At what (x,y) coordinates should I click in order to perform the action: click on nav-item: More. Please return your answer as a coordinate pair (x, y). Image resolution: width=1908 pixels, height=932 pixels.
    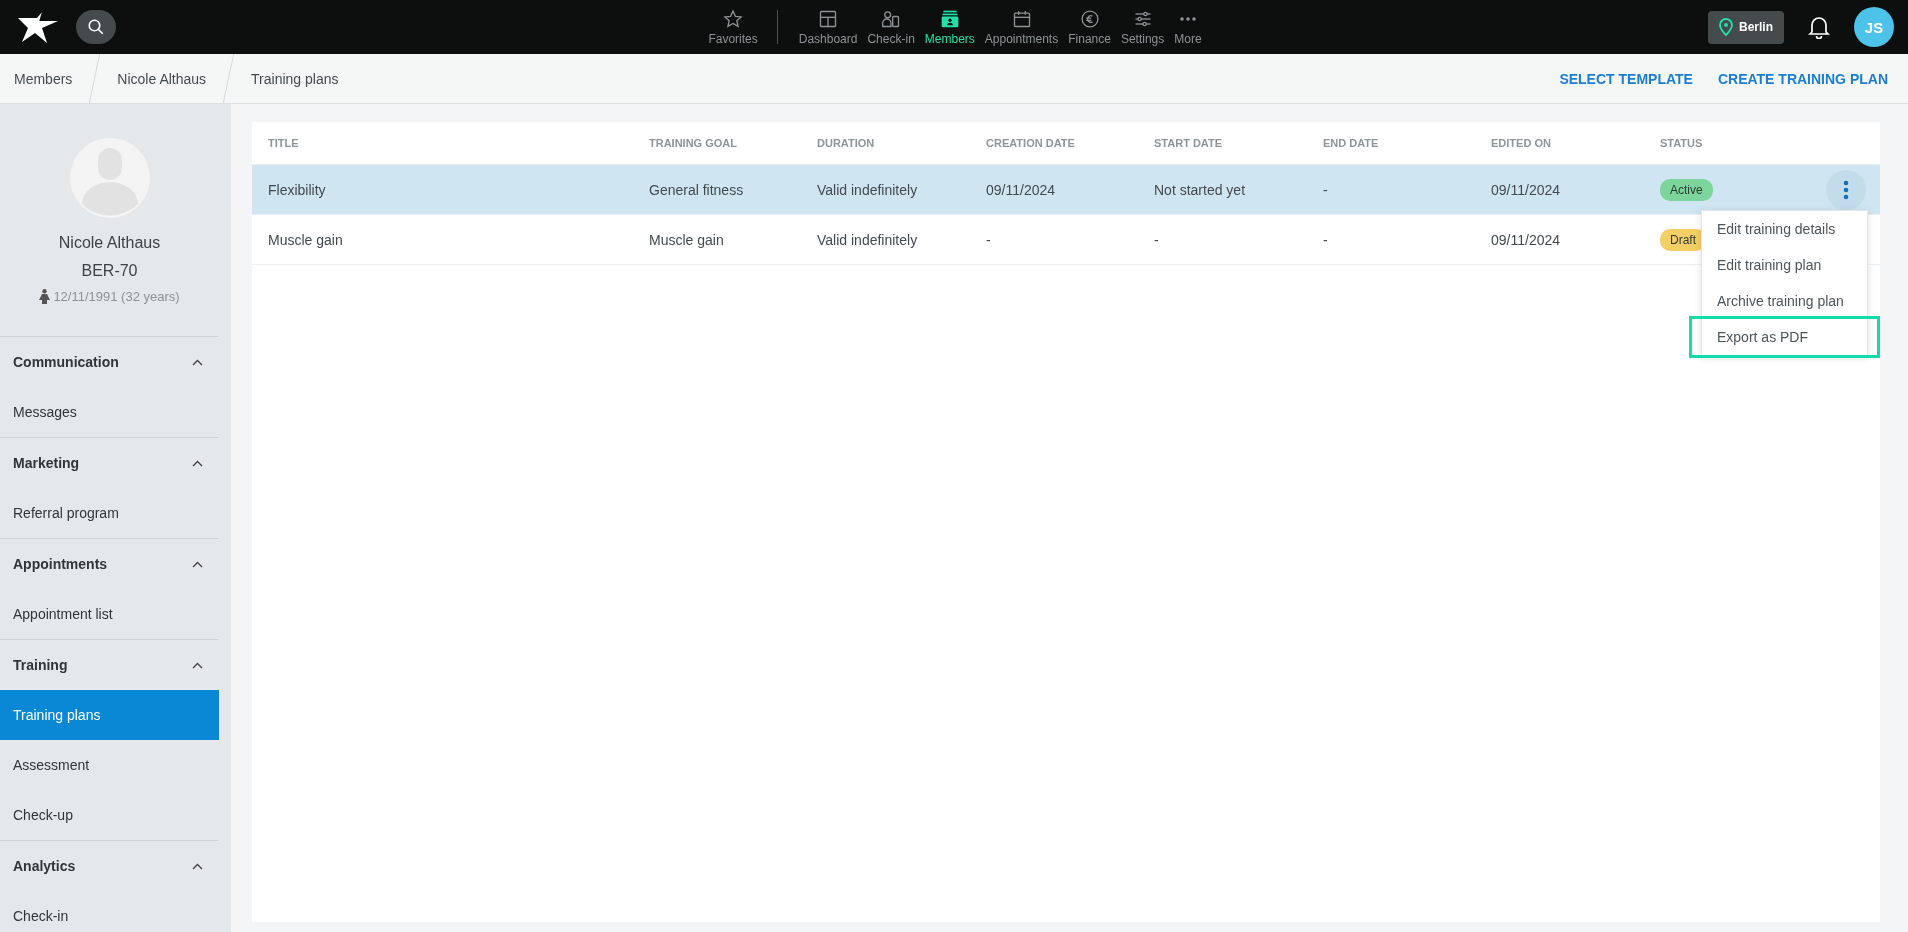
    Looking at the image, I should click on (1188, 27).